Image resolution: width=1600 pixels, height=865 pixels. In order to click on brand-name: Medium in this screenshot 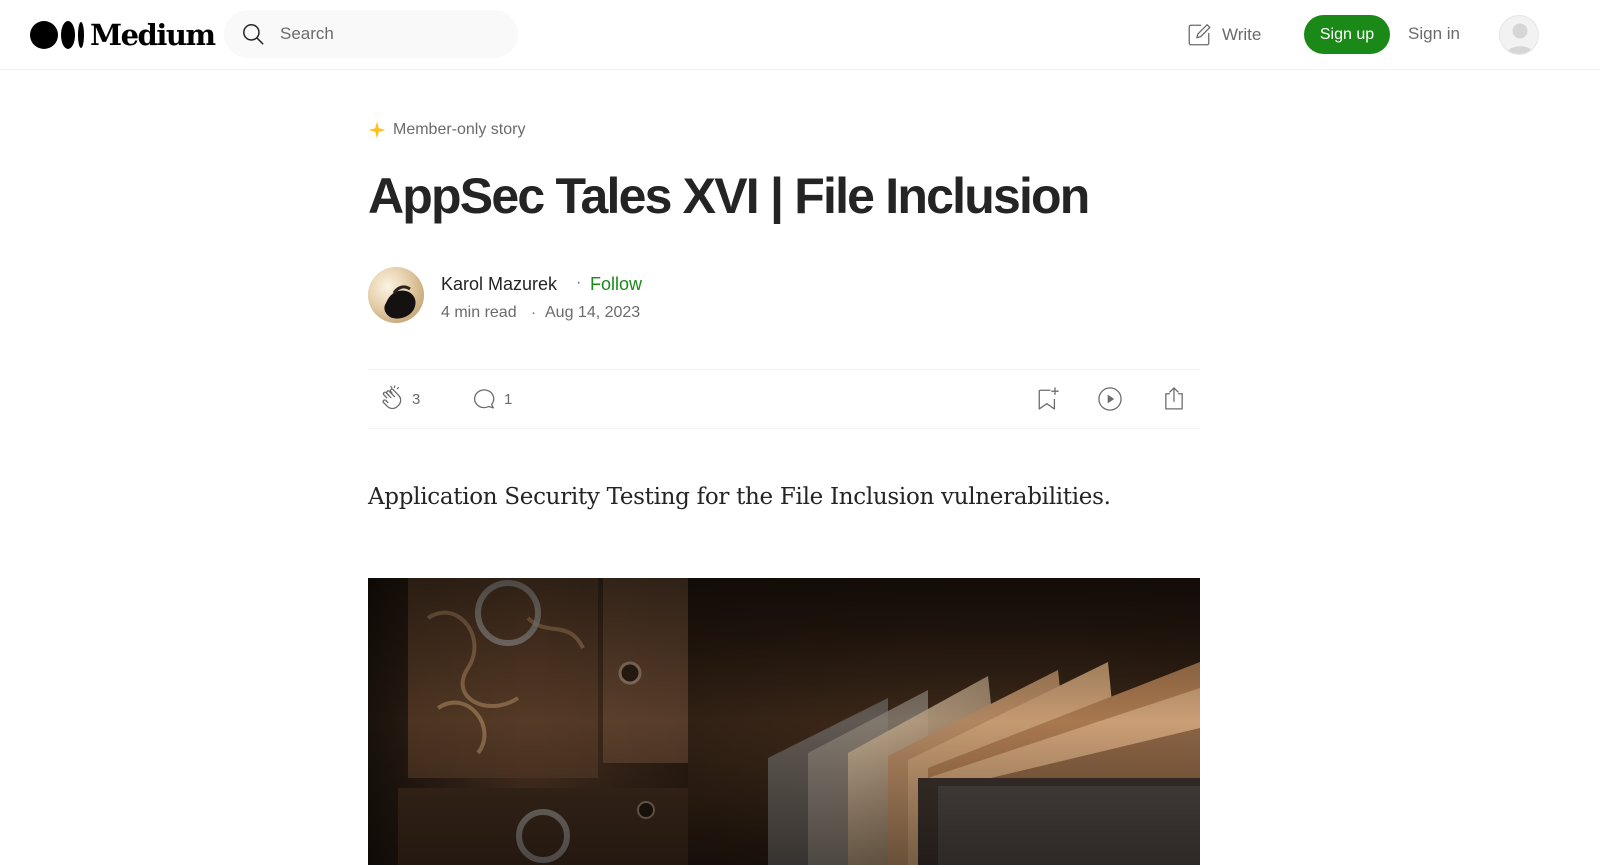, I will do `click(153, 35)`.